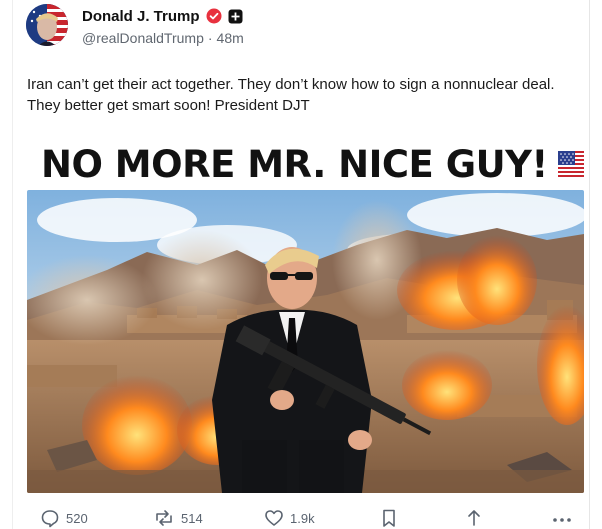 This screenshot has height=529, width=602. What do you see at coordinates (589, 264) in the screenshot?
I see `card-border-right` at bounding box center [589, 264].